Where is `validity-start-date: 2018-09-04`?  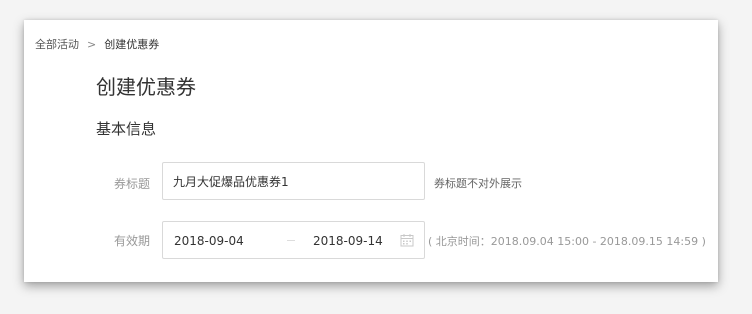
validity-start-date: 2018-09-04 is located at coordinates (209, 241).